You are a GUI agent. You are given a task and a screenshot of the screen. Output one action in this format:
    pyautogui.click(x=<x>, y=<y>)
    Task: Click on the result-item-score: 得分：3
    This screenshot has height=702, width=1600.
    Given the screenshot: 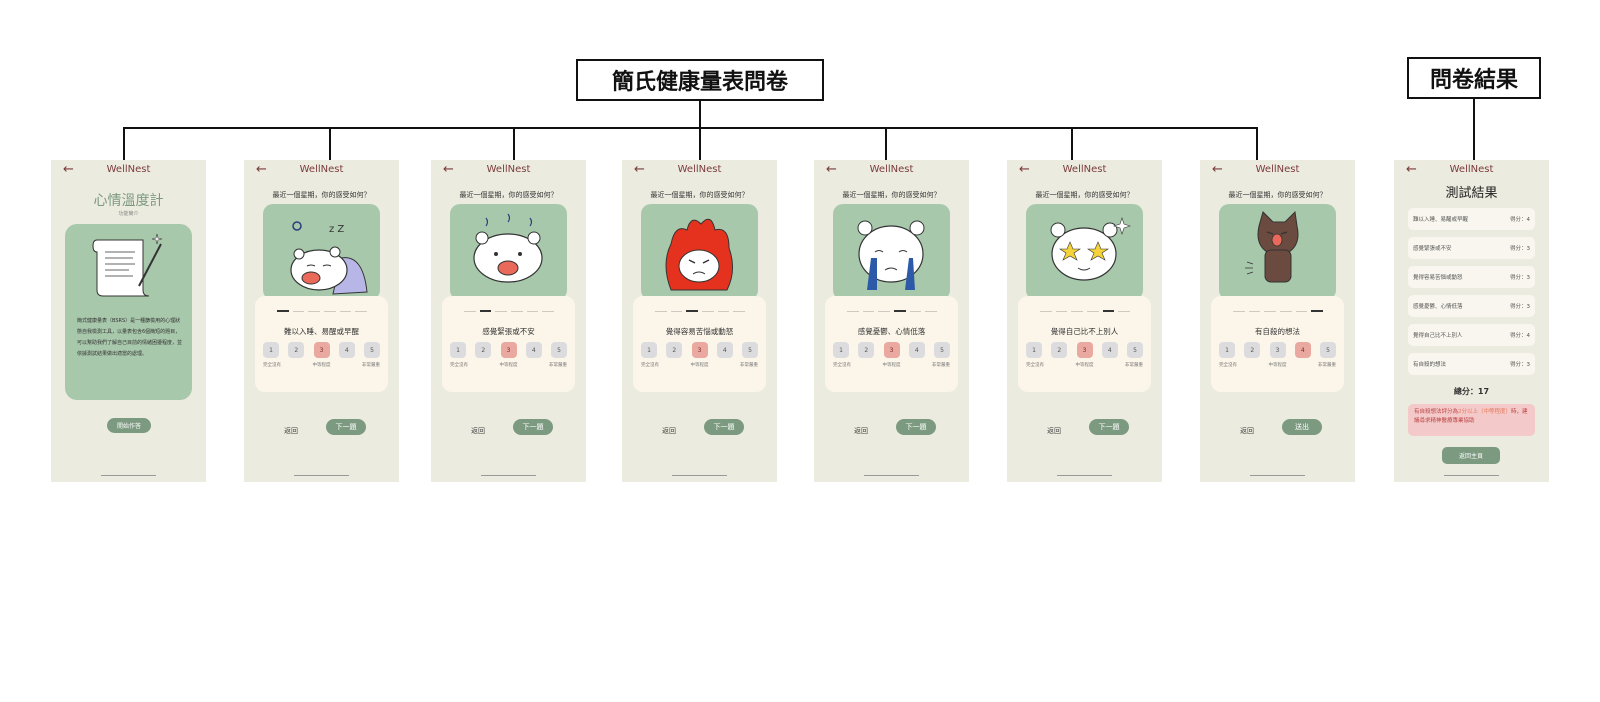 What is the action you would take?
    pyautogui.click(x=1520, y=249)
    